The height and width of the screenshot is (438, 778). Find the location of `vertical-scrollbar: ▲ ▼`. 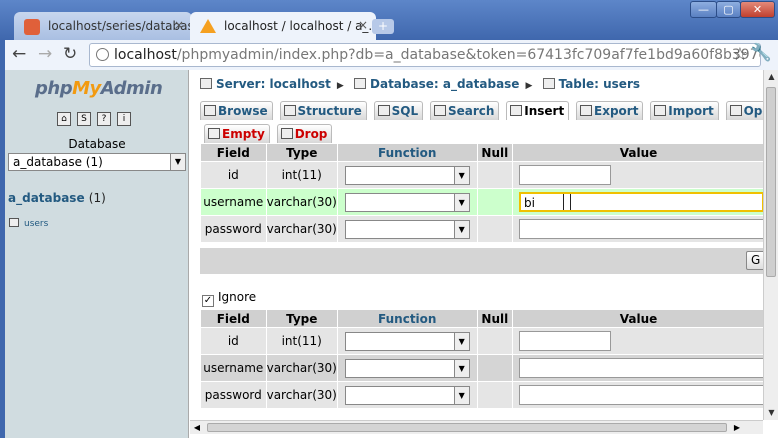

vertical-scrollbar: ▲ ▼ is located at coordinates (770, 245).